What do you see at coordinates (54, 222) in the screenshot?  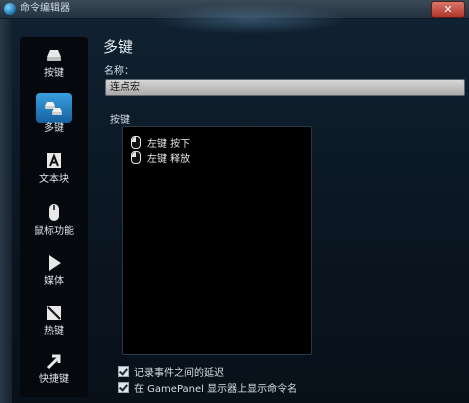 I see `sidebar-item-mouse: 鼠标功能` at bounding box center [54, 222].